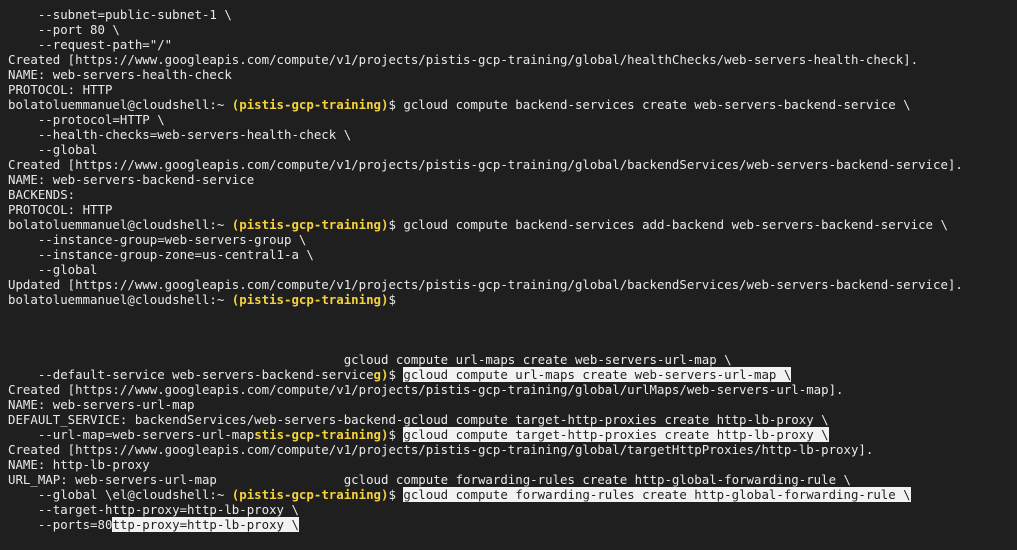 The width and height of the screenshot is (1017, 550). I want to click on output-text: --subnet=public-subnet-1 \, so click(120, 14).